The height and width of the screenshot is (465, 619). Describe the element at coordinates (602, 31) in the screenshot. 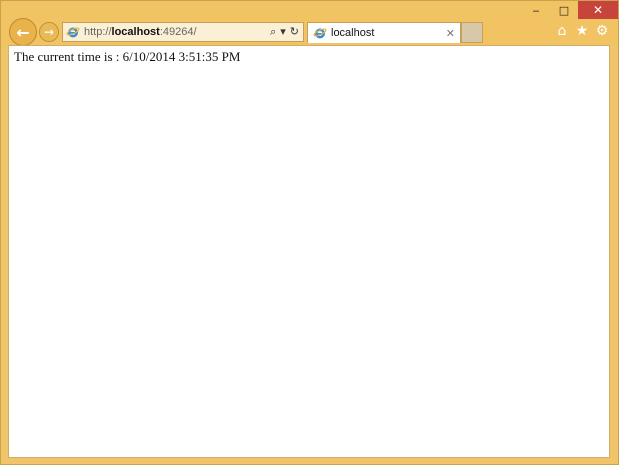

I see `settings-gear-icon: ⚙` at that location.